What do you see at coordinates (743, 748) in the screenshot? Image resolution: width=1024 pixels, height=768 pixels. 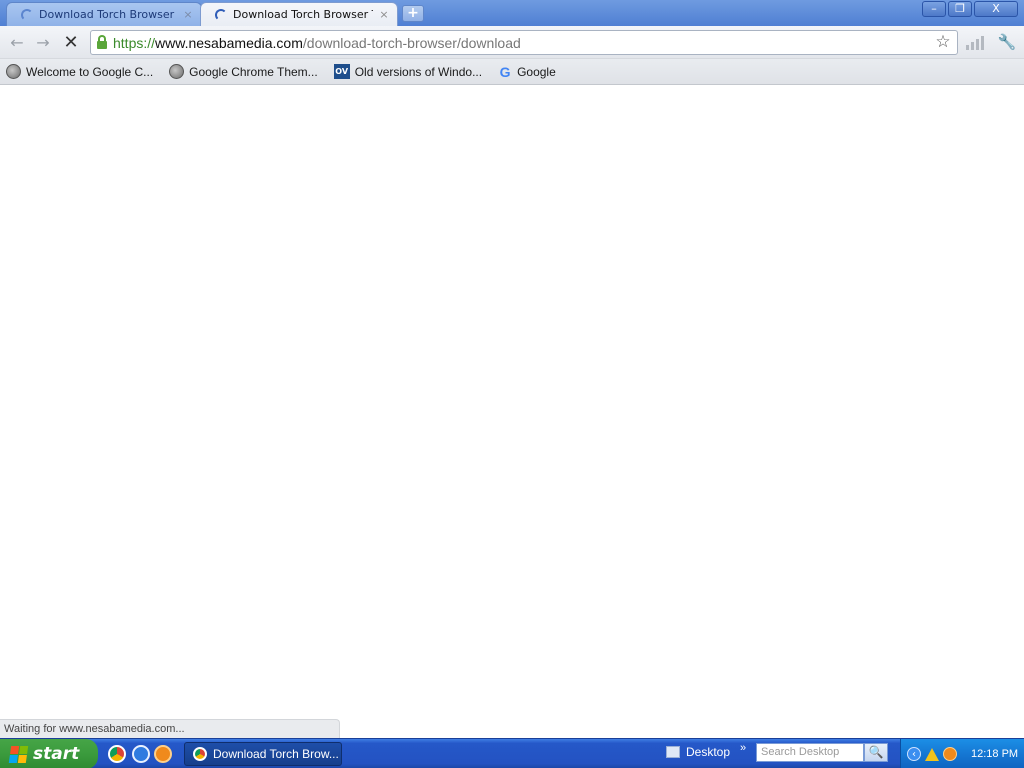 I see `chevron-icon: »` at bounding box center [743, 748].